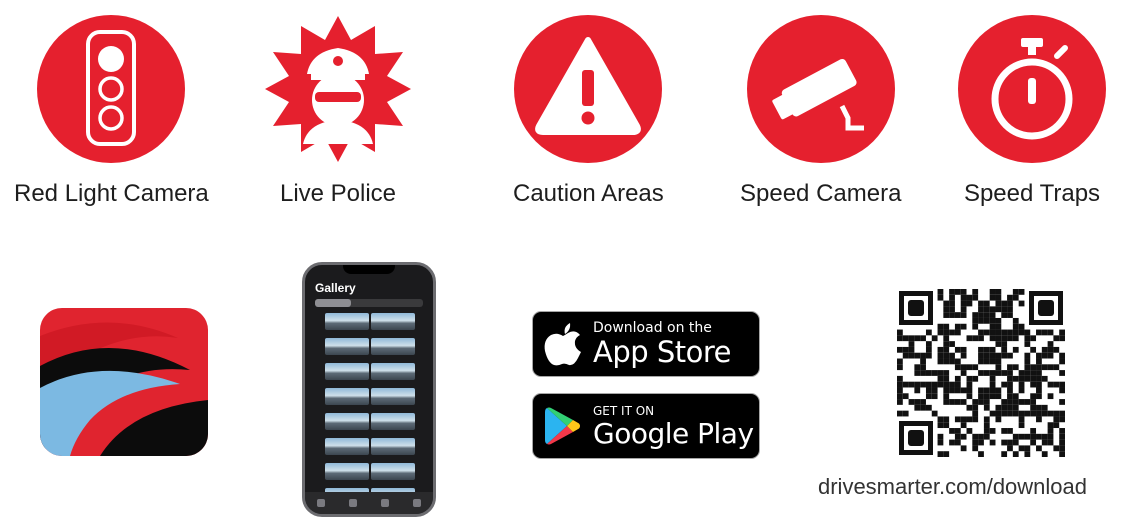 Image resolution: width=1121 pixels, height=519 pixels. I want to click on alert-speed-traps: Speed Traps, so click(1032, 111).